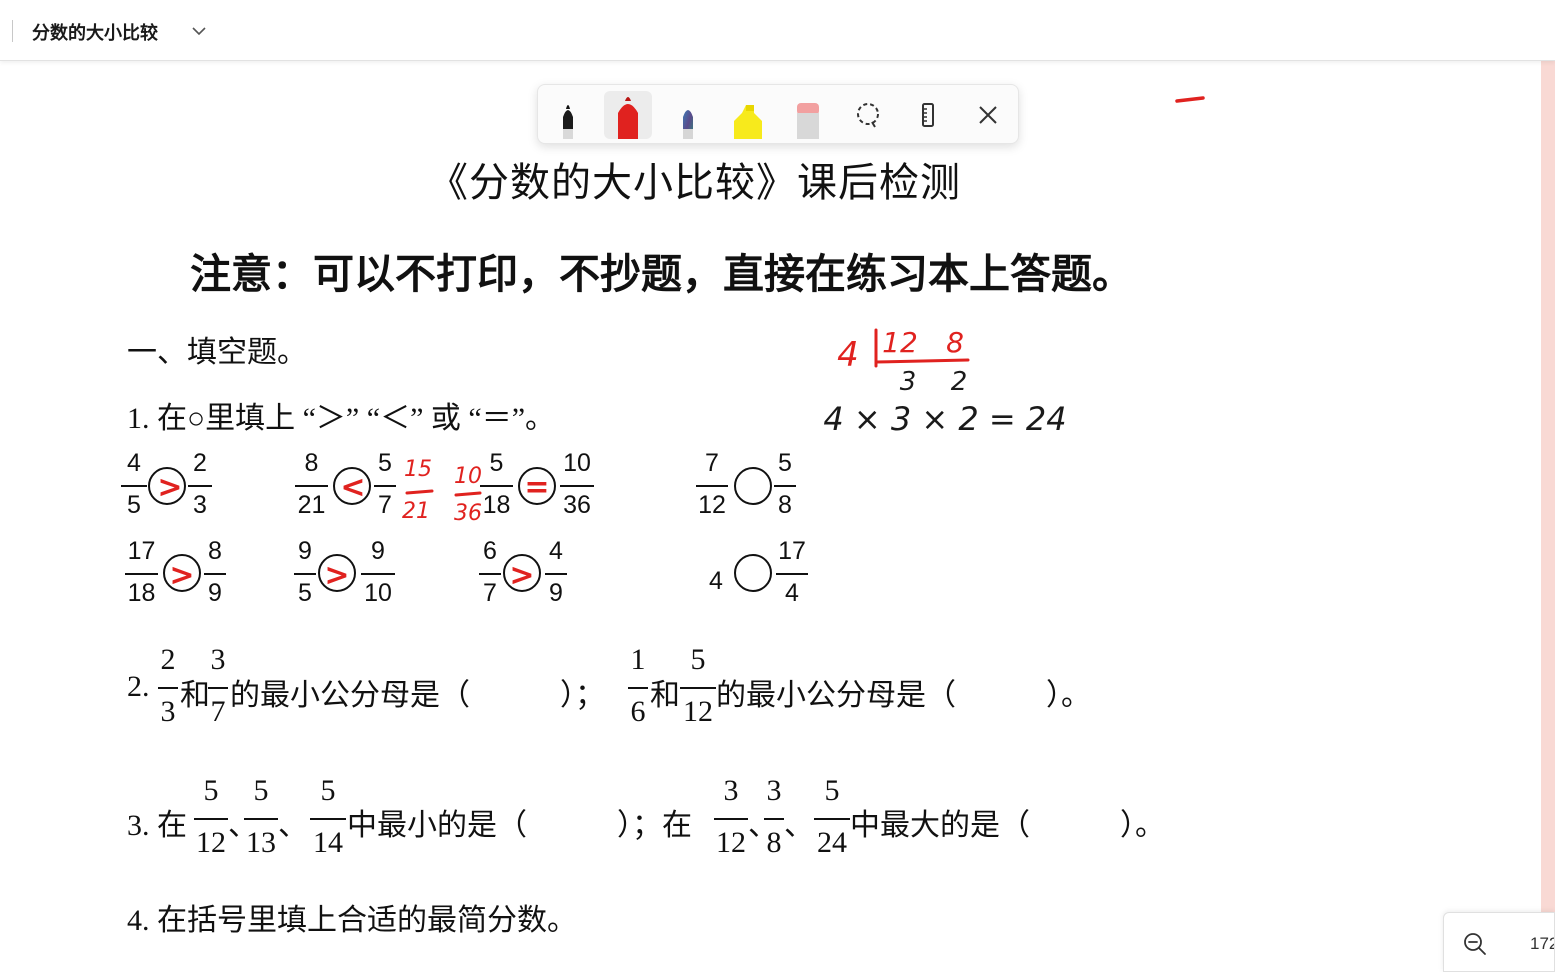 The width and height of the screenshot is (1555, 972). What do you see at coordinates (900, 342) in the screenshot?
I see `handwritten-dividend: 12` at bounding box center [900, 342].